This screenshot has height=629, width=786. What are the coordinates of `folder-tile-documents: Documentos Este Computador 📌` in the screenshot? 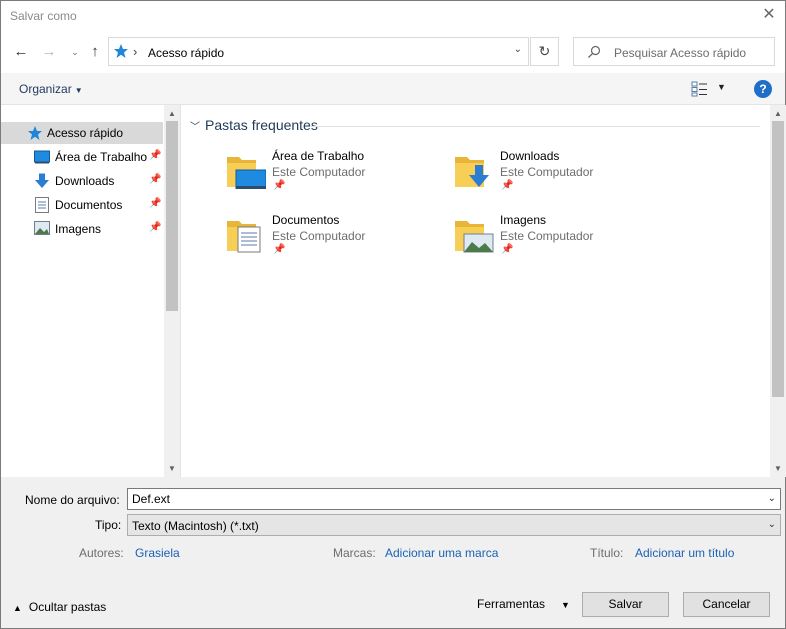 It's located at (336, 241).